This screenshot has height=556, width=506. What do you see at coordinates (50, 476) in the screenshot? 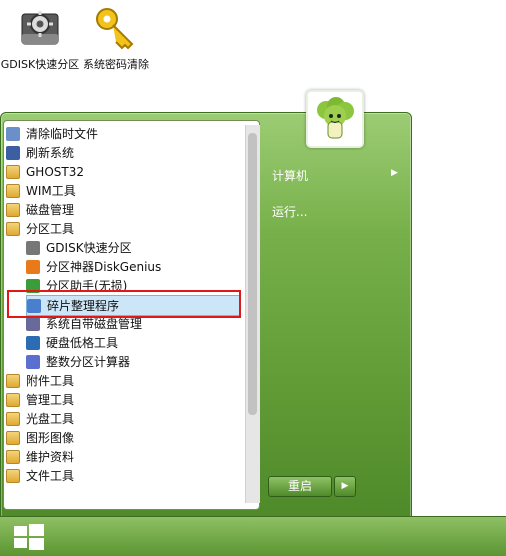
I see `program-item-label: 文件工具` at bounding box center [50, 476].